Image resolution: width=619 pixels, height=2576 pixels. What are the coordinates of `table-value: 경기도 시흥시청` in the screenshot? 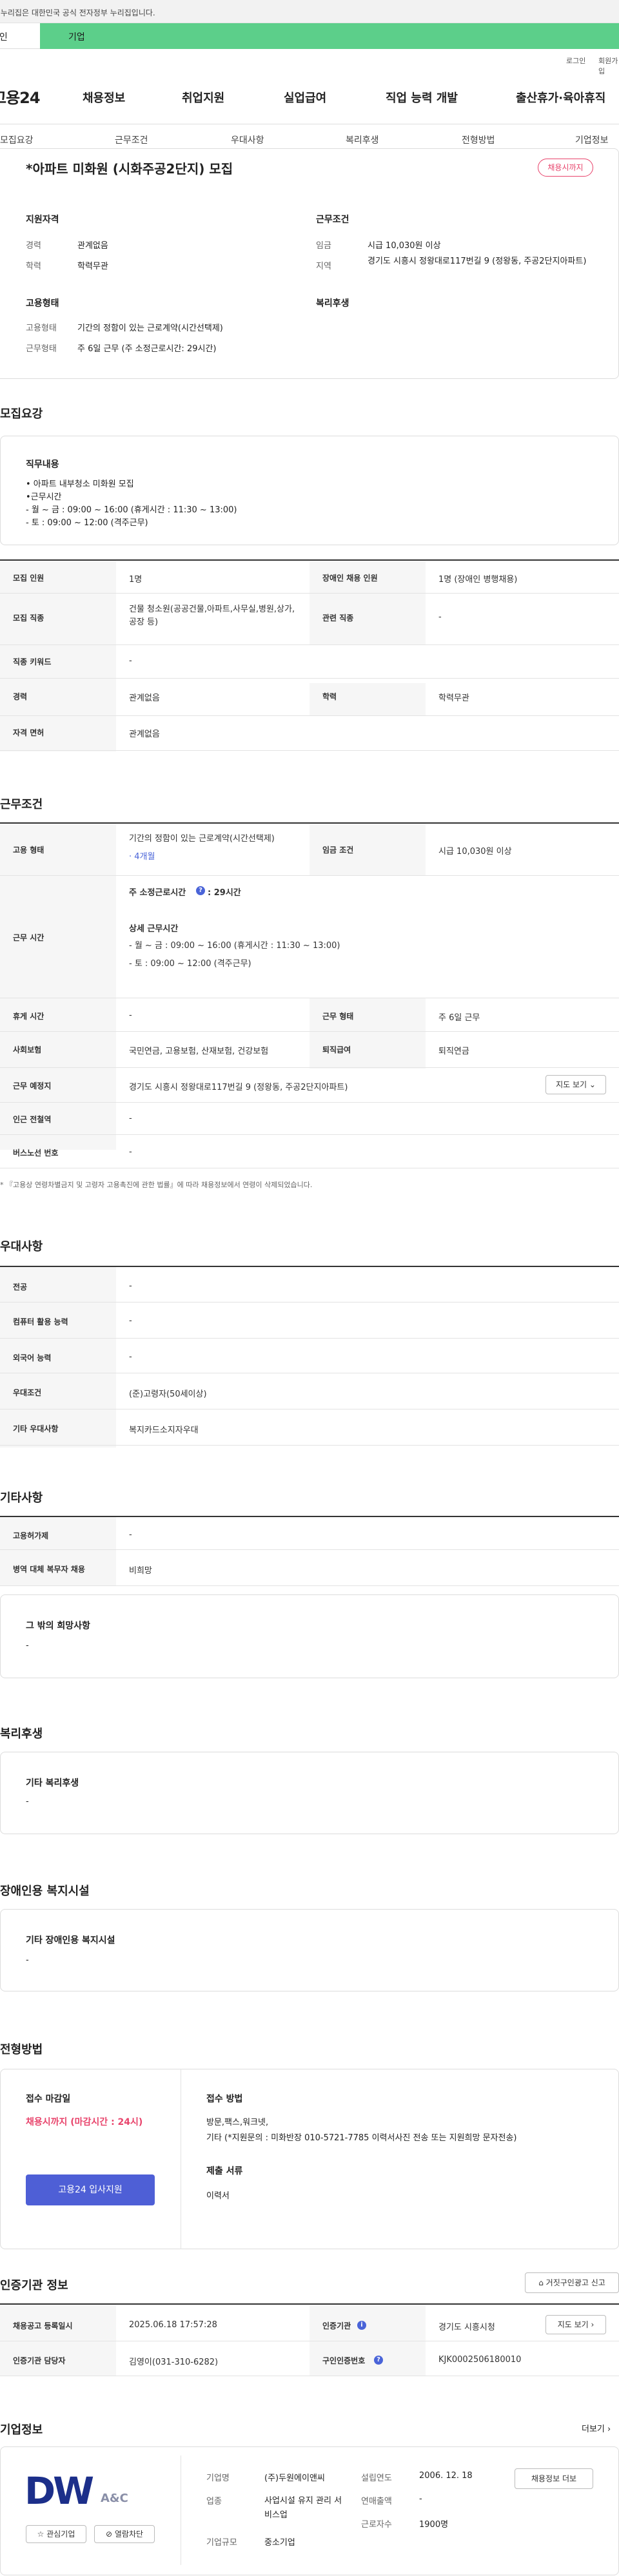 It's located at (466, 2327).